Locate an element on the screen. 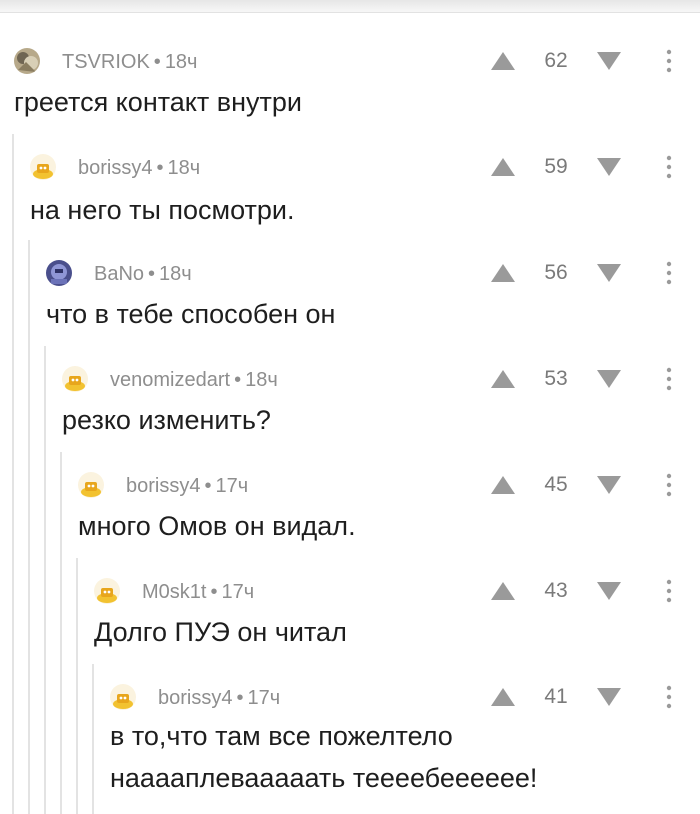 The height and width of the screenshot is (814, 700). comment-score: 59 is located at coordinates (556, 166).